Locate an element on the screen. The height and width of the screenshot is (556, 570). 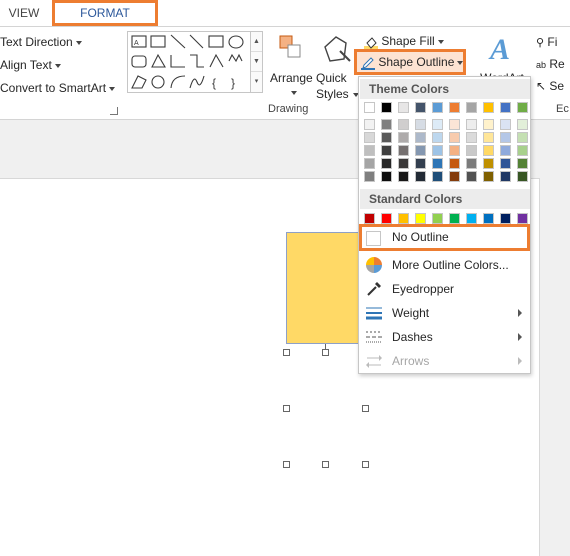
gallery-scrollbar: ▲ ▼ ▾ is located at coordinates (256, 62).